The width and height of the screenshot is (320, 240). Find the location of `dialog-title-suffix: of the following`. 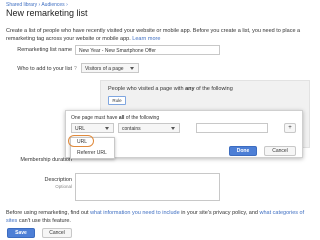

dialog-title-suffix: of the following is located at coordinates (142, 118).